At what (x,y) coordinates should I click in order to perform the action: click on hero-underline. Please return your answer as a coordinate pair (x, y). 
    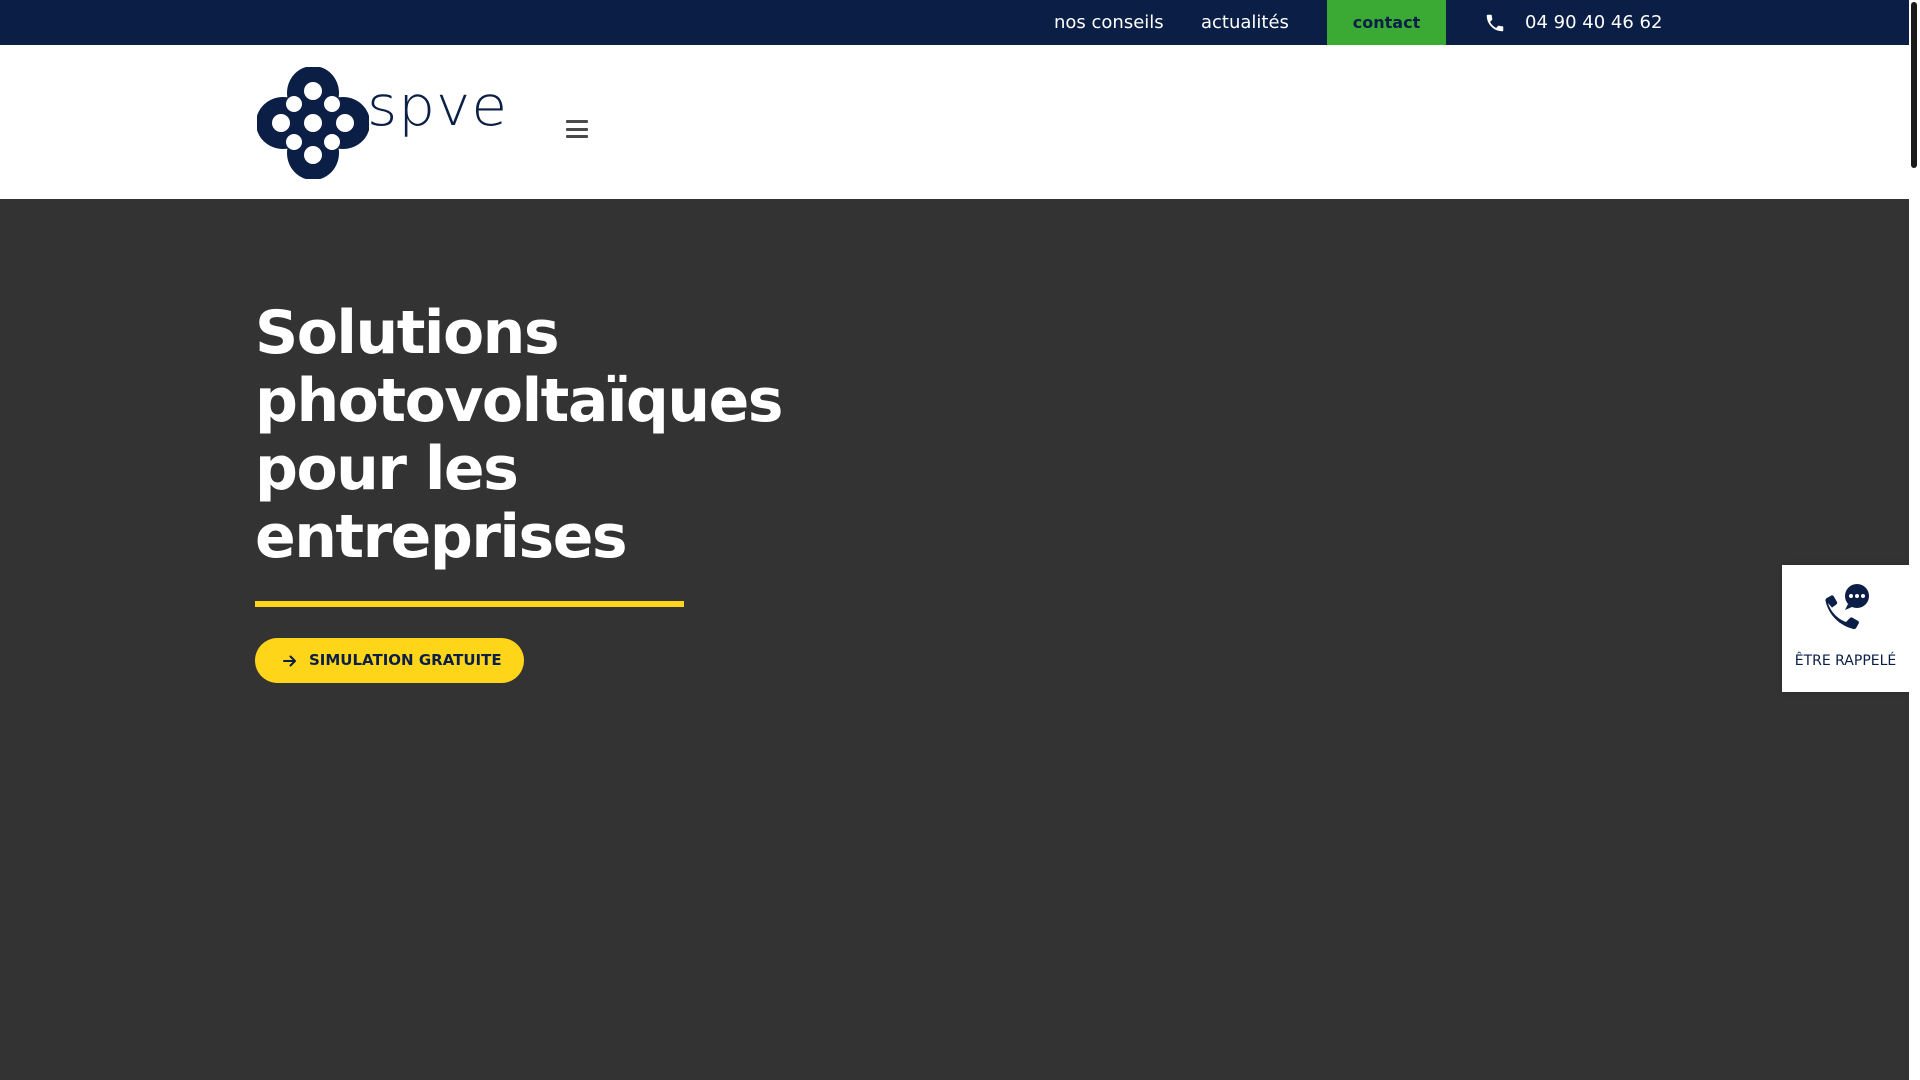
    Looking at the image, I should click on (469, 604).